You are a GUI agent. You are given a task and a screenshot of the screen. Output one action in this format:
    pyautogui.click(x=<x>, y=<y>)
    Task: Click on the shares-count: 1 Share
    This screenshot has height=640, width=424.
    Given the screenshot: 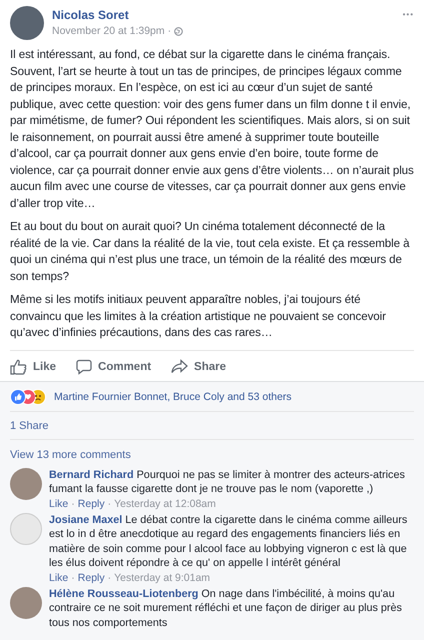 What is the action you would take?
    pyautogui.click(x=29, y=426)
    